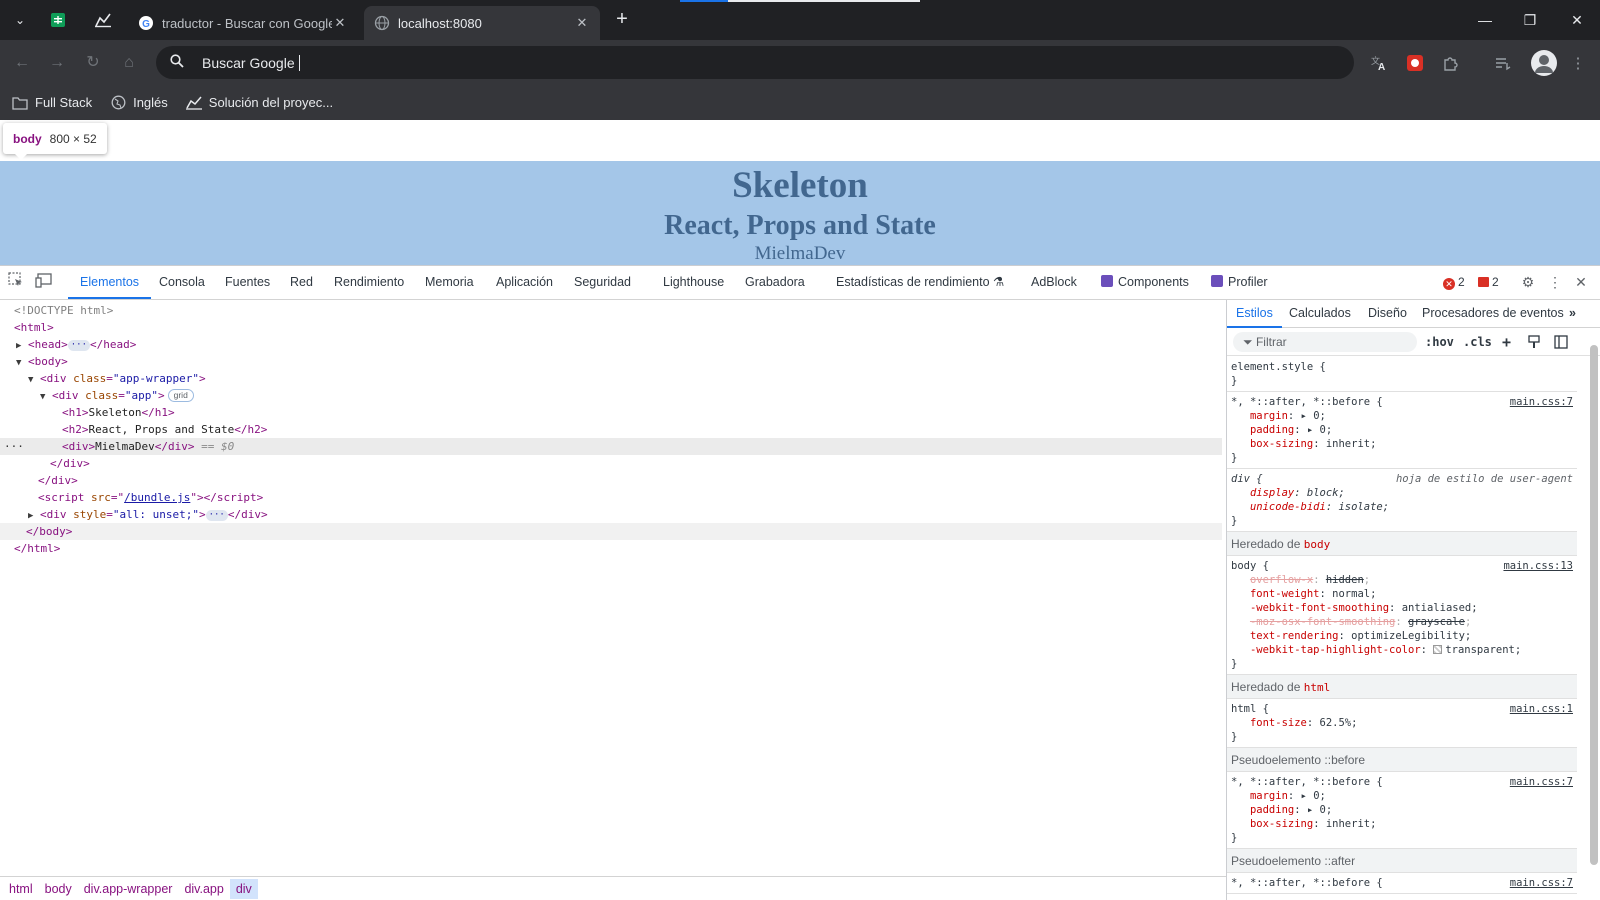  I want to click on paint-brush-icon, so click(1534, 342).